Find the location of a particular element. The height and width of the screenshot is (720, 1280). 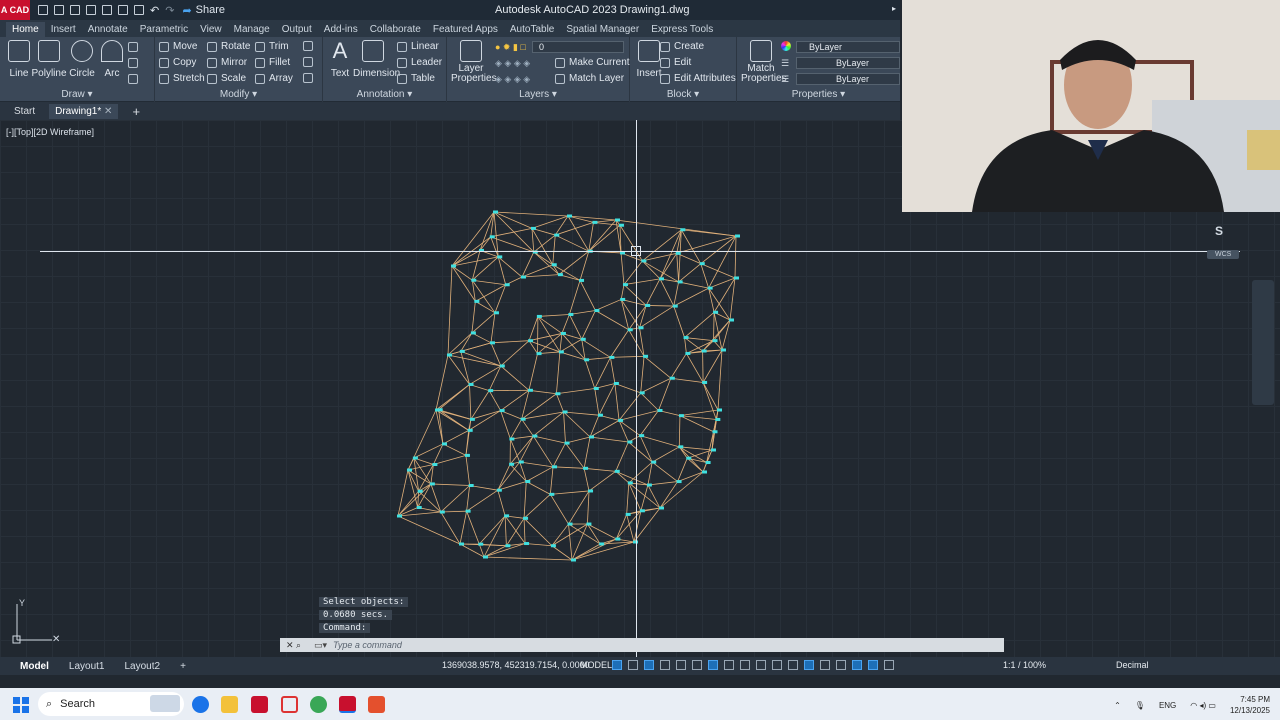

move-button: Move is located at coordinates (178, 46).